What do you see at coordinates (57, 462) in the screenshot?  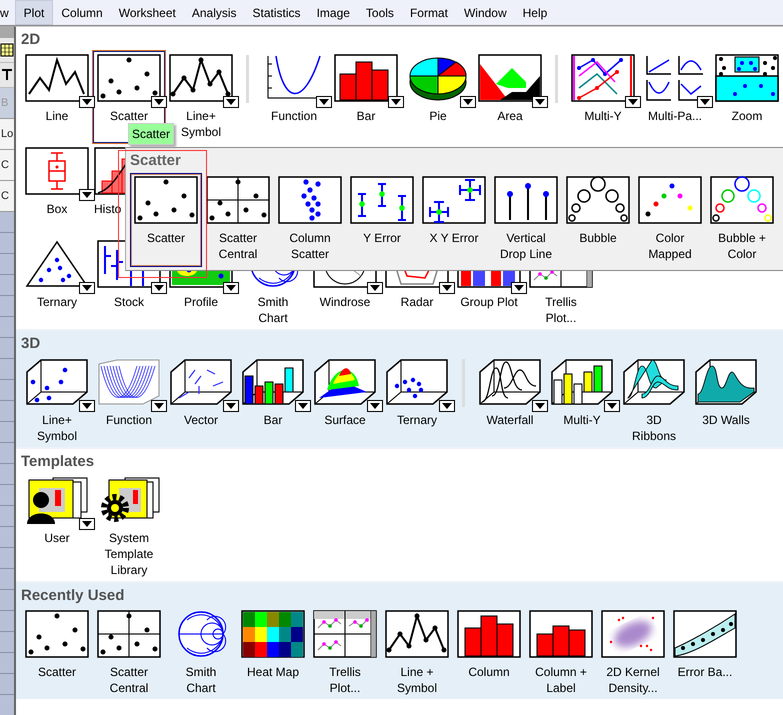 I see `section-title: Templates` at bounding box center [57, 462].